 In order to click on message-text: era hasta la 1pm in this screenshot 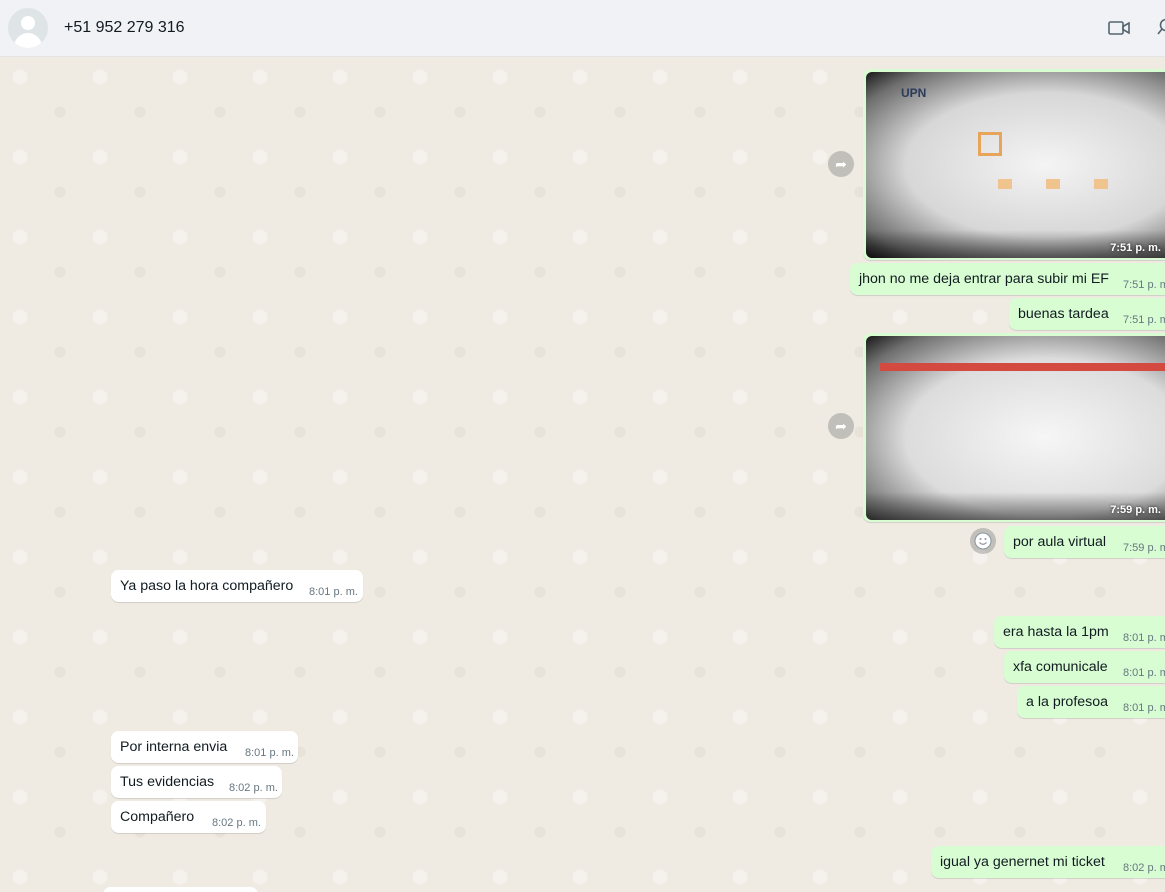, I will do `click(1056, 632)`.